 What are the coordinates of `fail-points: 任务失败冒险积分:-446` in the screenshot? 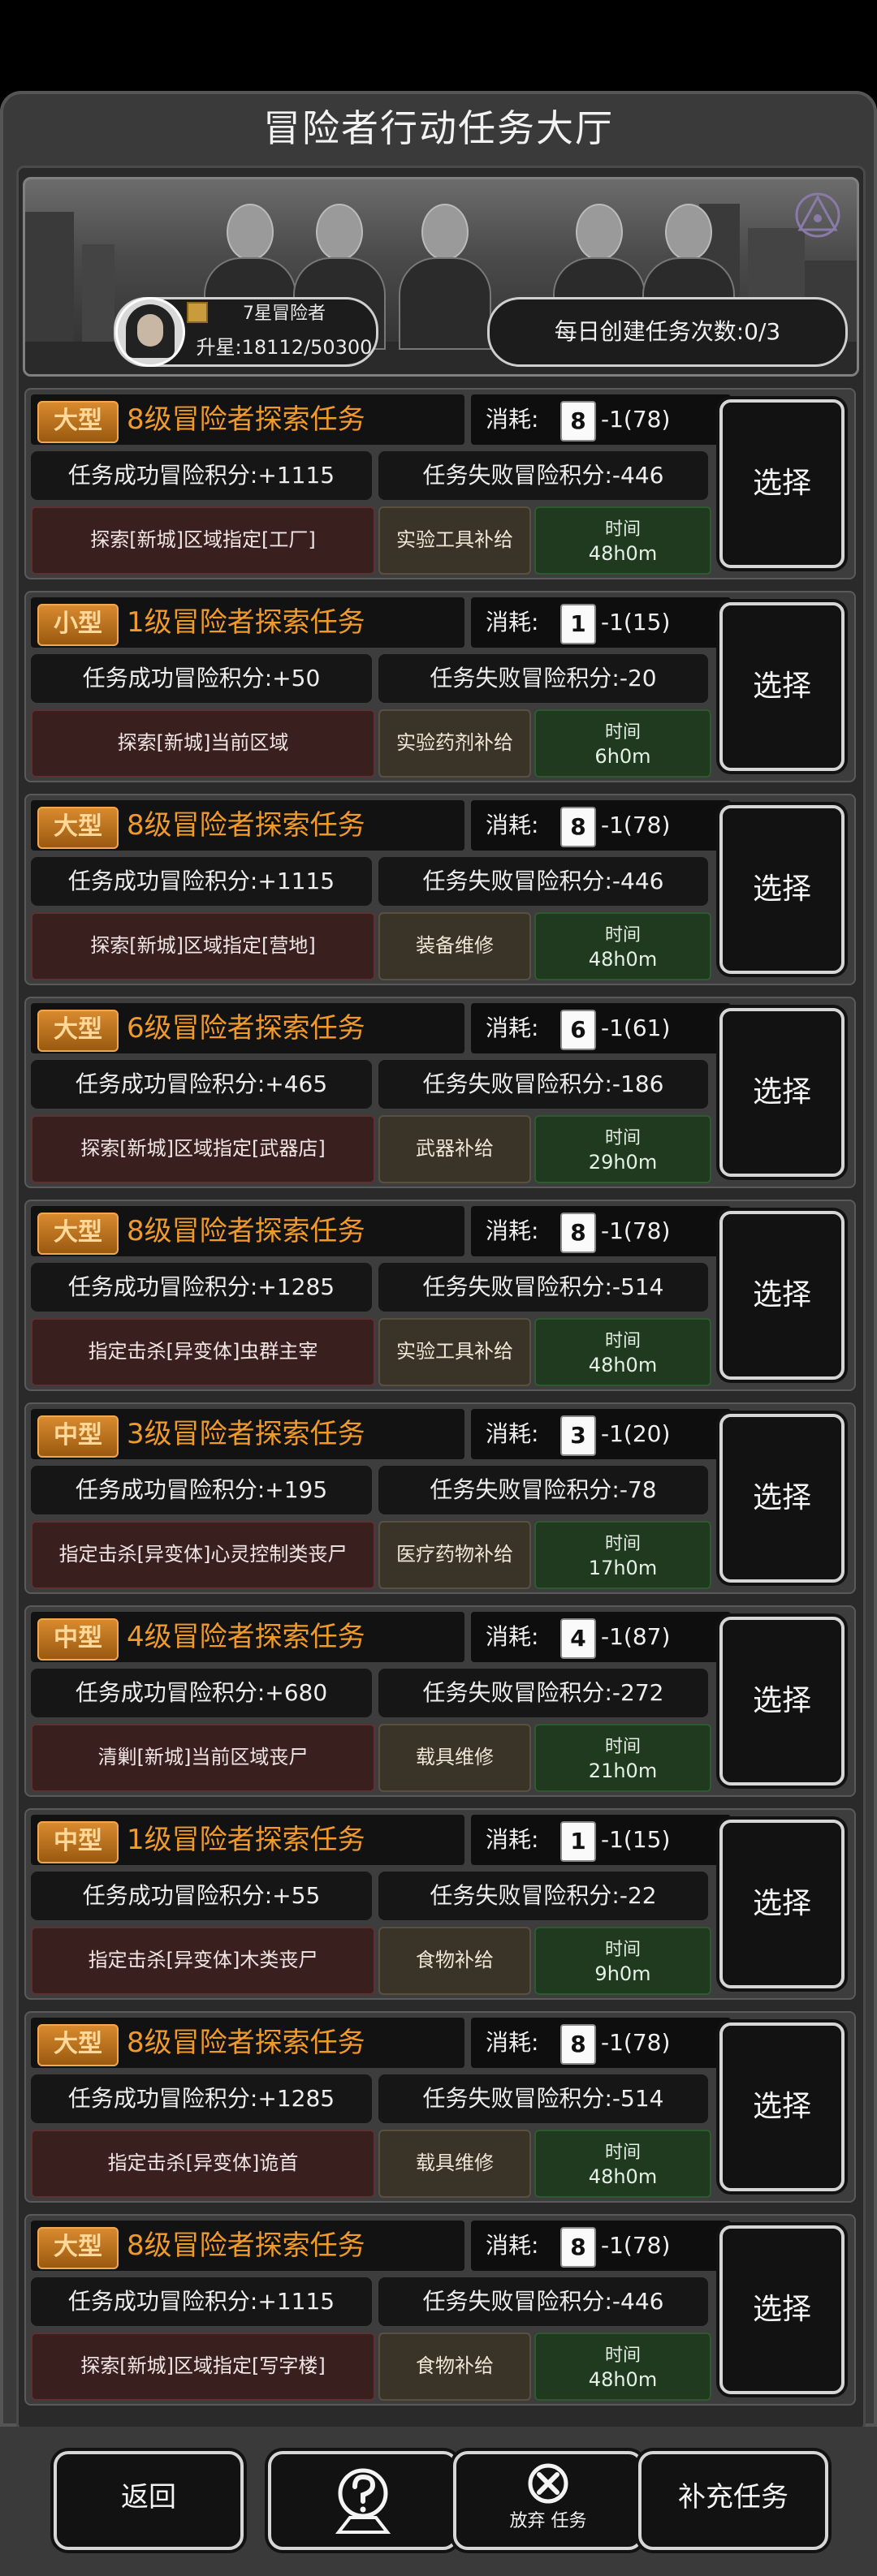 It's located at (543, 475).